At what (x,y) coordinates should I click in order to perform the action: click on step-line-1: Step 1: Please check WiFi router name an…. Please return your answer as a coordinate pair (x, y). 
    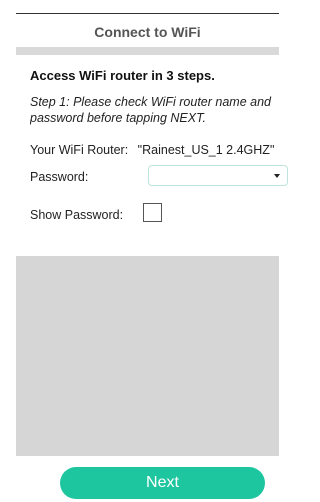
    Looking at the image, I should click on (150, 102).